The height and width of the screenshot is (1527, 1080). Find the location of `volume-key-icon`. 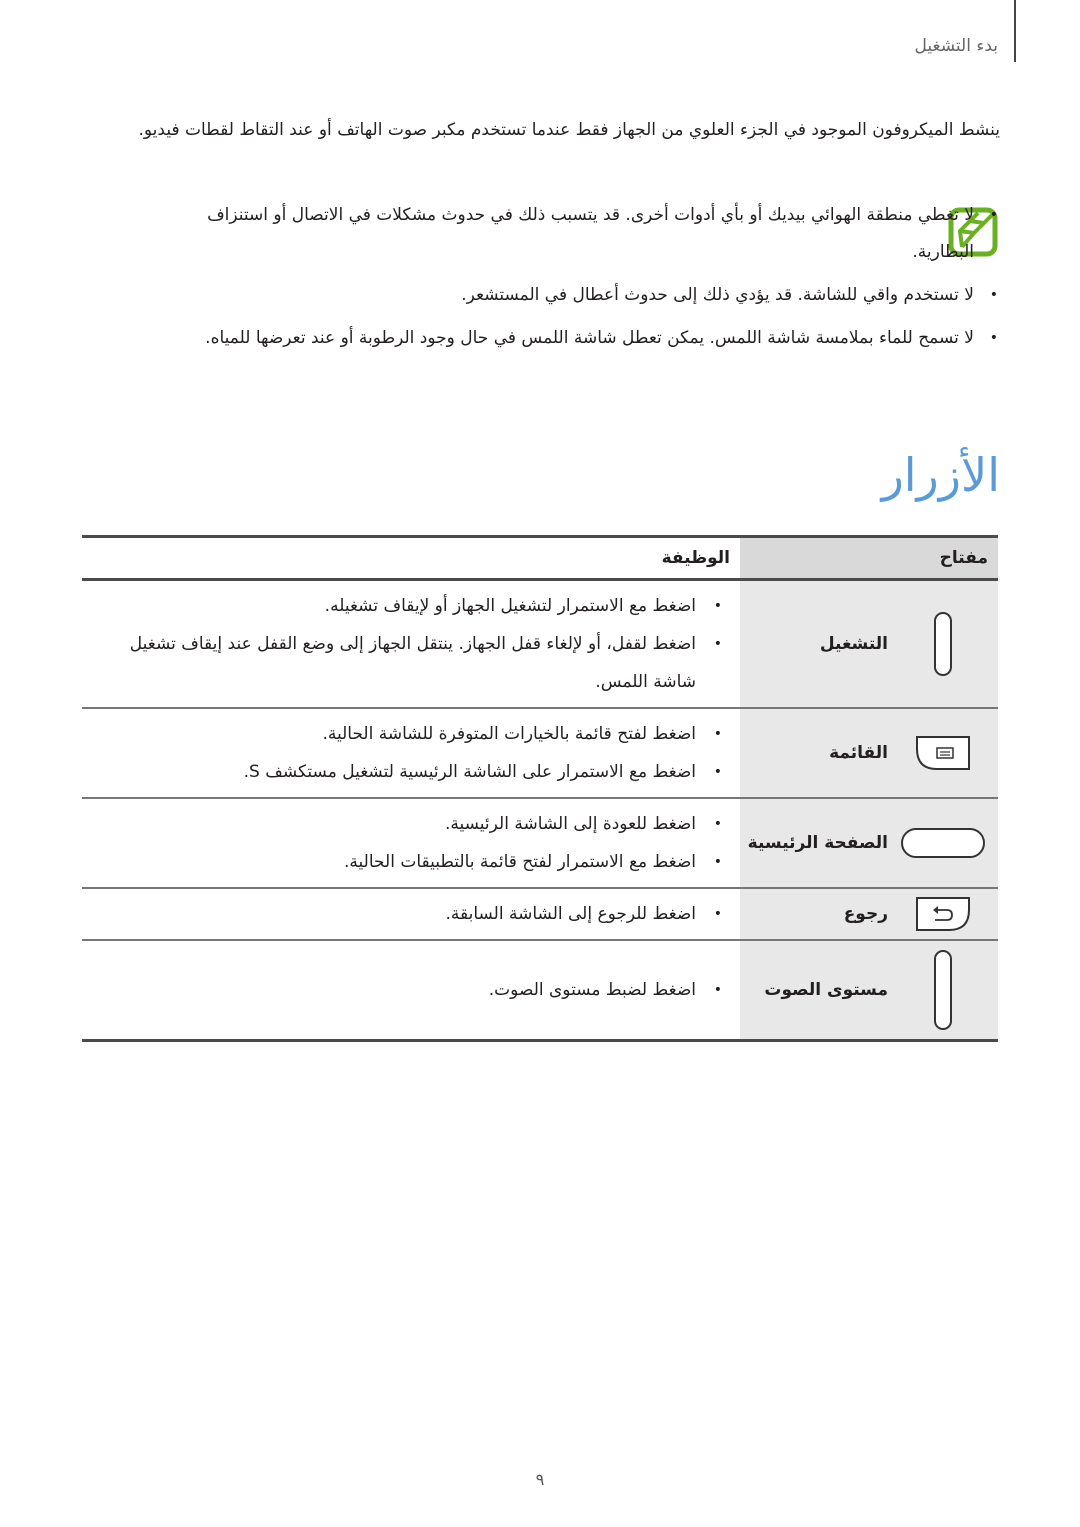

volume-key-icon is located at coordinates (943, 990).